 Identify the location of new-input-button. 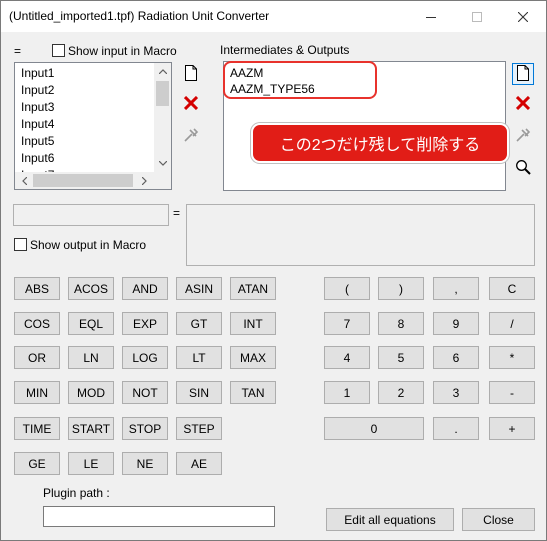
(191, 74).